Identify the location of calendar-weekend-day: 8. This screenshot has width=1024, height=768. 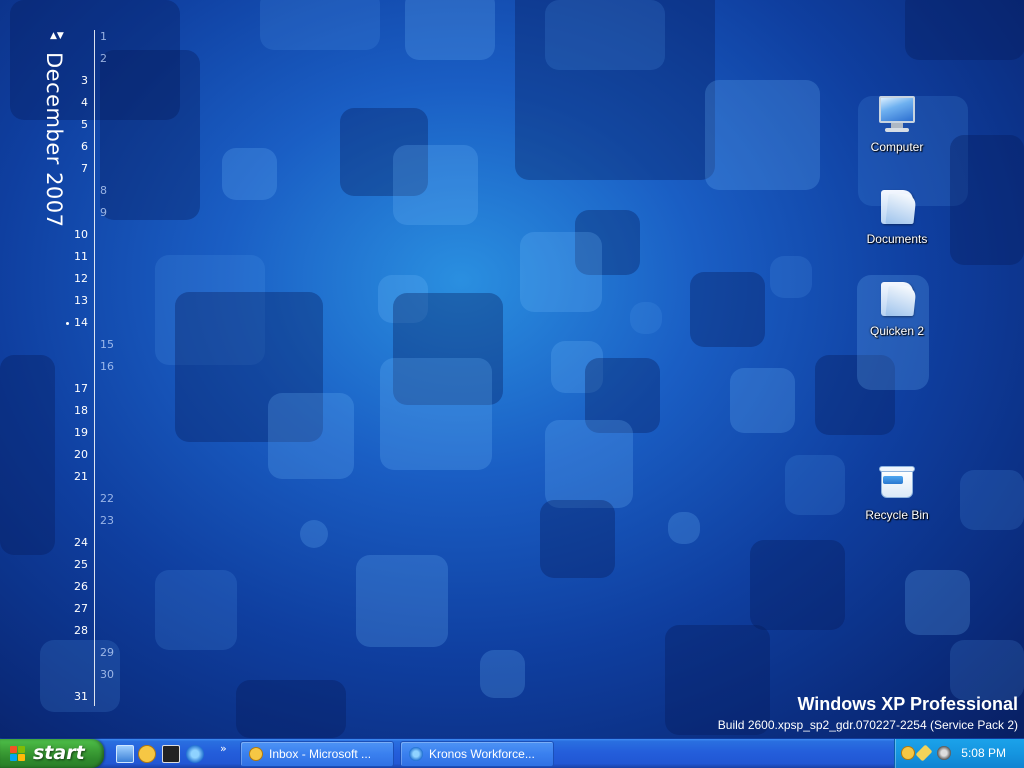
(103, 190).